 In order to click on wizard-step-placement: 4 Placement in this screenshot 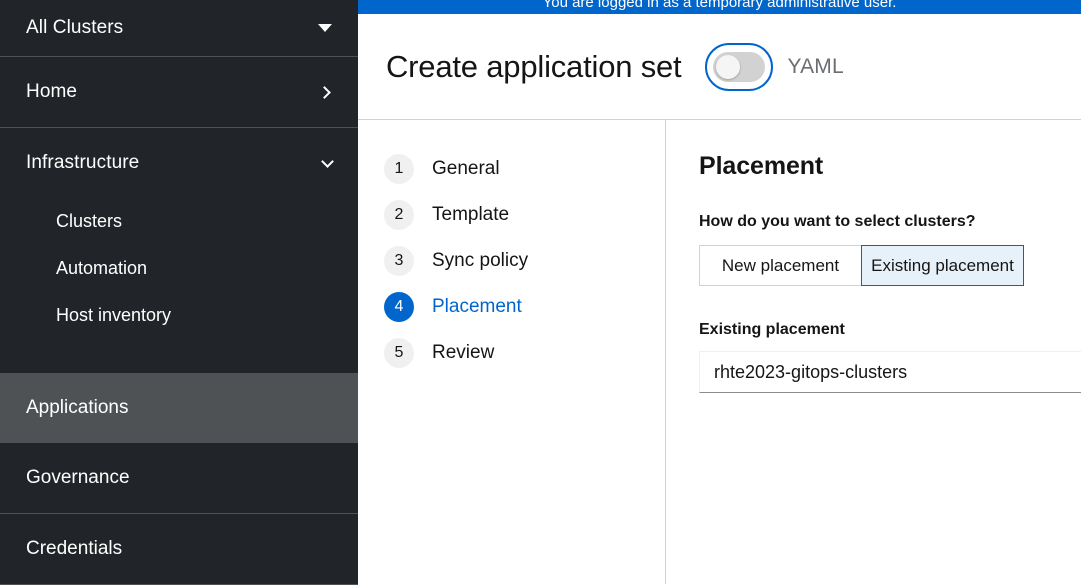, I will do `click(511, 307)`.